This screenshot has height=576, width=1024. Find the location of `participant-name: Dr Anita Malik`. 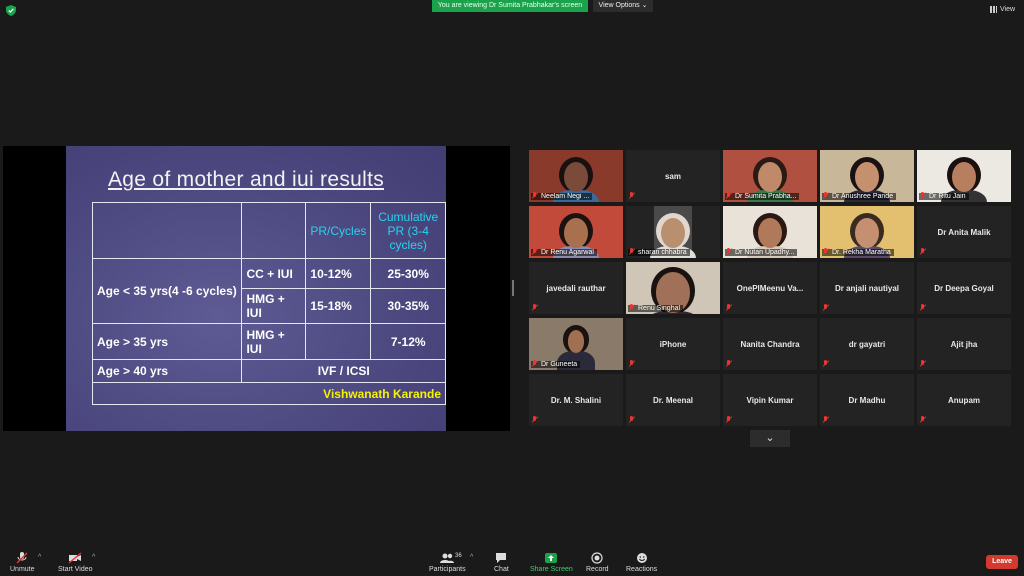

participant-name: Dr Anita Malik is located at coordinates (964, 232).